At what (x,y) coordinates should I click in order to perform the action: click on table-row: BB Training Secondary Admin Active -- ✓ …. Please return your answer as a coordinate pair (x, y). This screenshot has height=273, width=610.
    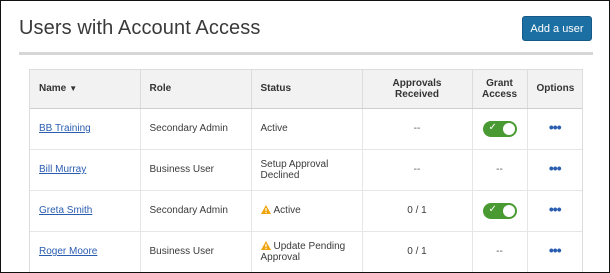
    Looking at the image, I should click on (306, 129).